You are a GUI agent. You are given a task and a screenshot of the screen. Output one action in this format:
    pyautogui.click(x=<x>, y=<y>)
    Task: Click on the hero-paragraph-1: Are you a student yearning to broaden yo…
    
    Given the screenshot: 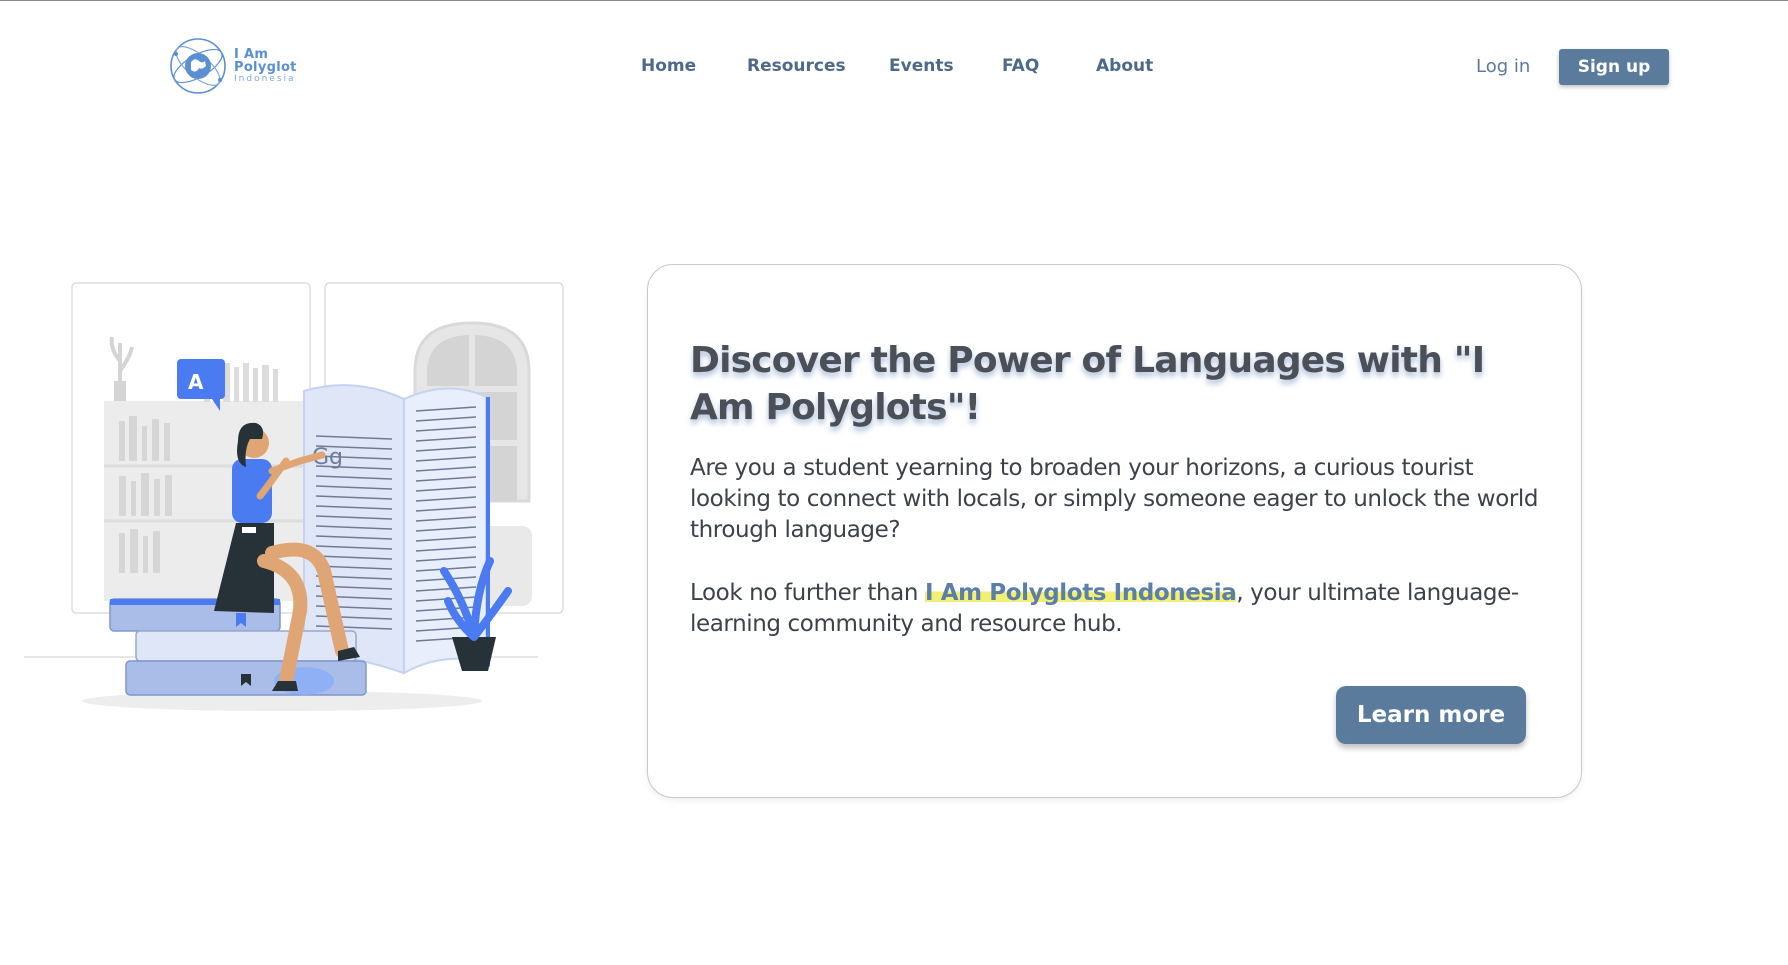 What is the action you would take?
    pyautogui.click(x=1114, y=499)
    